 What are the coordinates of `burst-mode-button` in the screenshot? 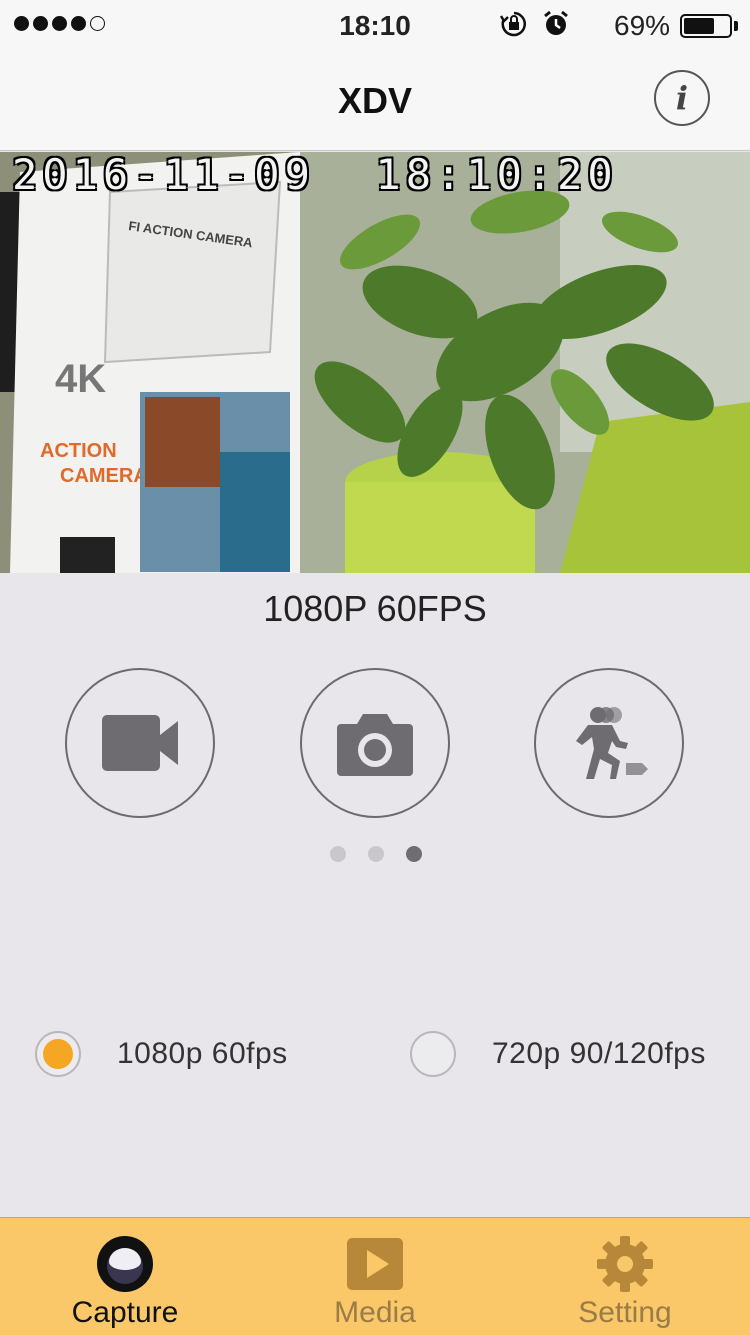 It's located at (609, 743).